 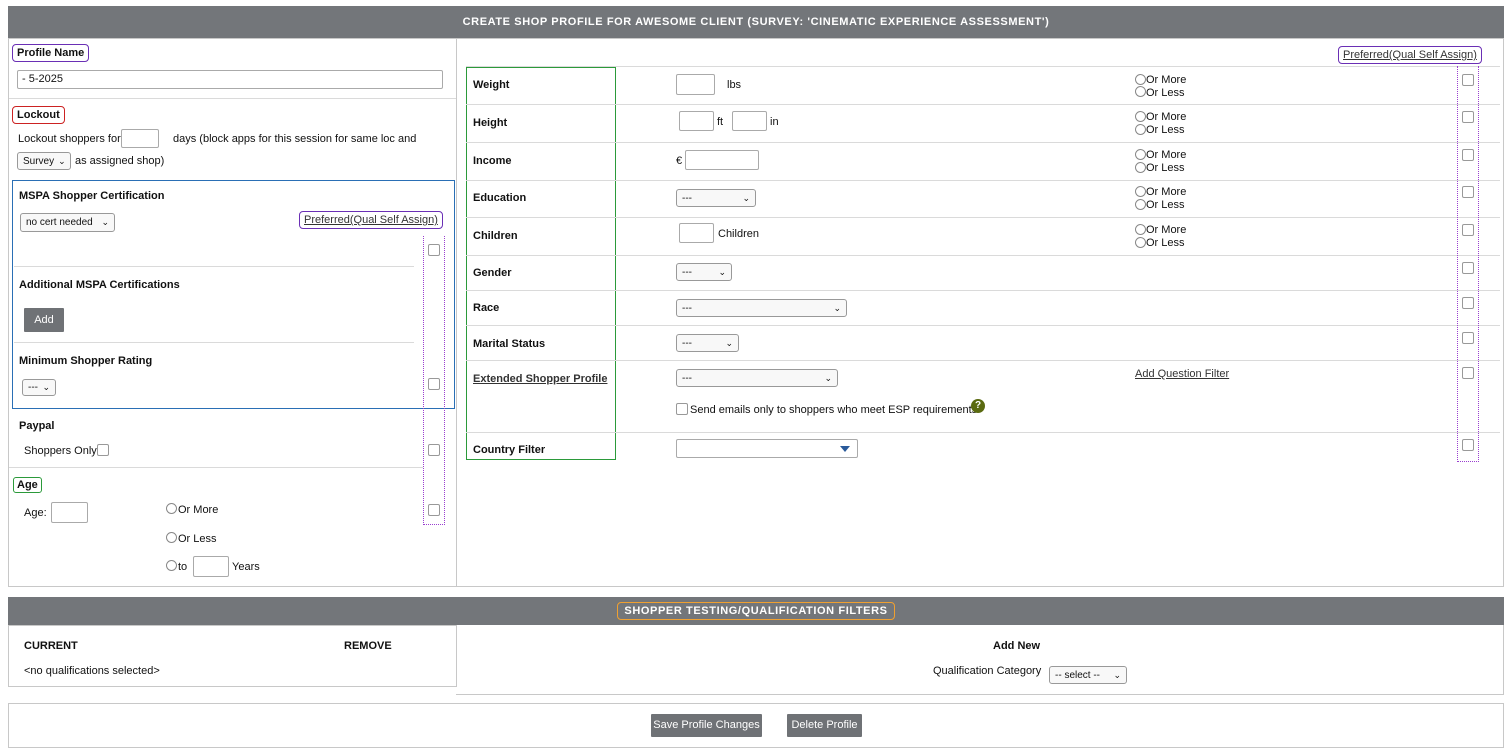 What do you see at coordinates (1468, 445) in the screenshot?
I see `preferred-checkbox-country` at bounding box center [1468, 445].